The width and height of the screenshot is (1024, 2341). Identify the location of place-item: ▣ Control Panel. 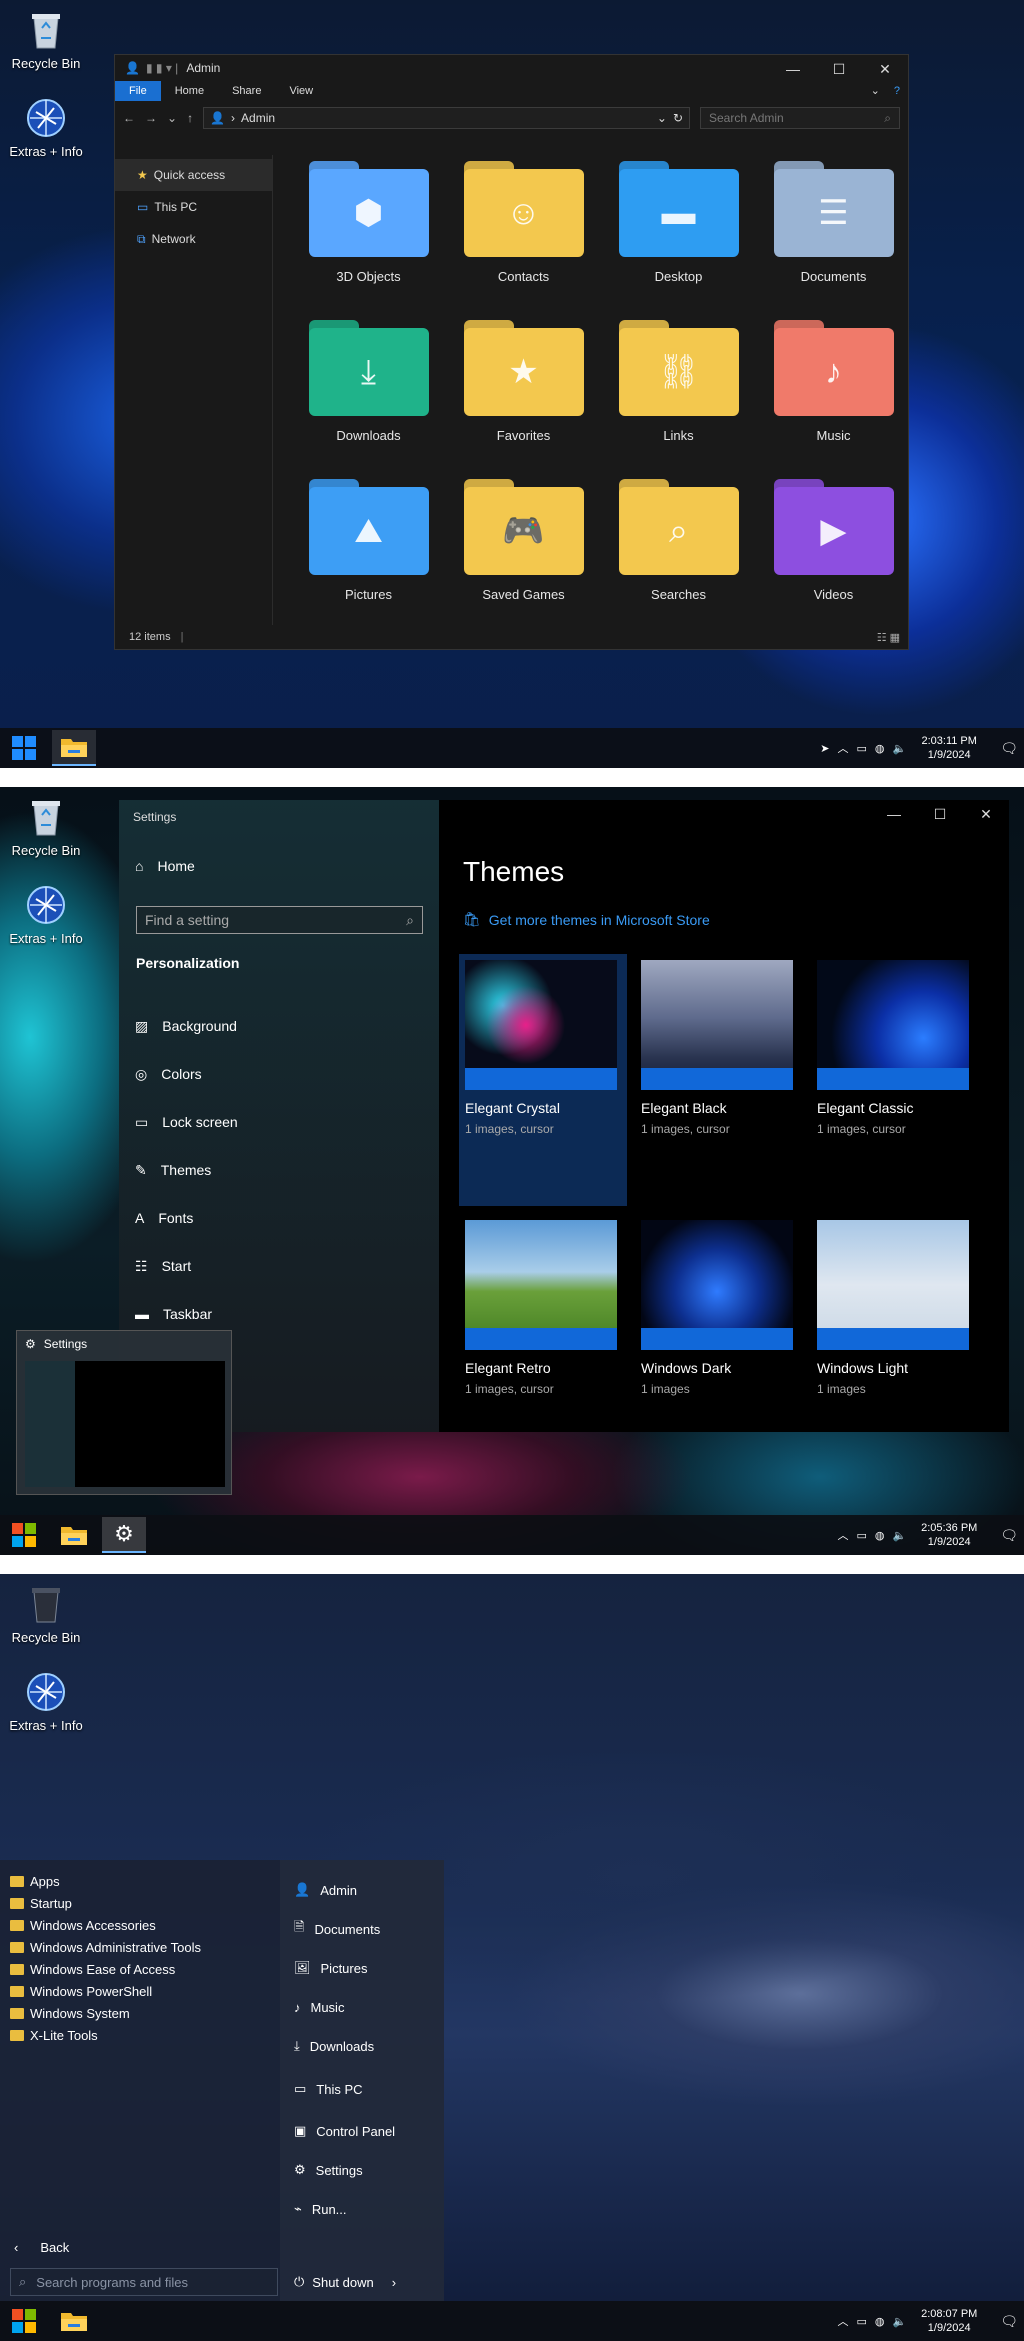
(344, 2131).